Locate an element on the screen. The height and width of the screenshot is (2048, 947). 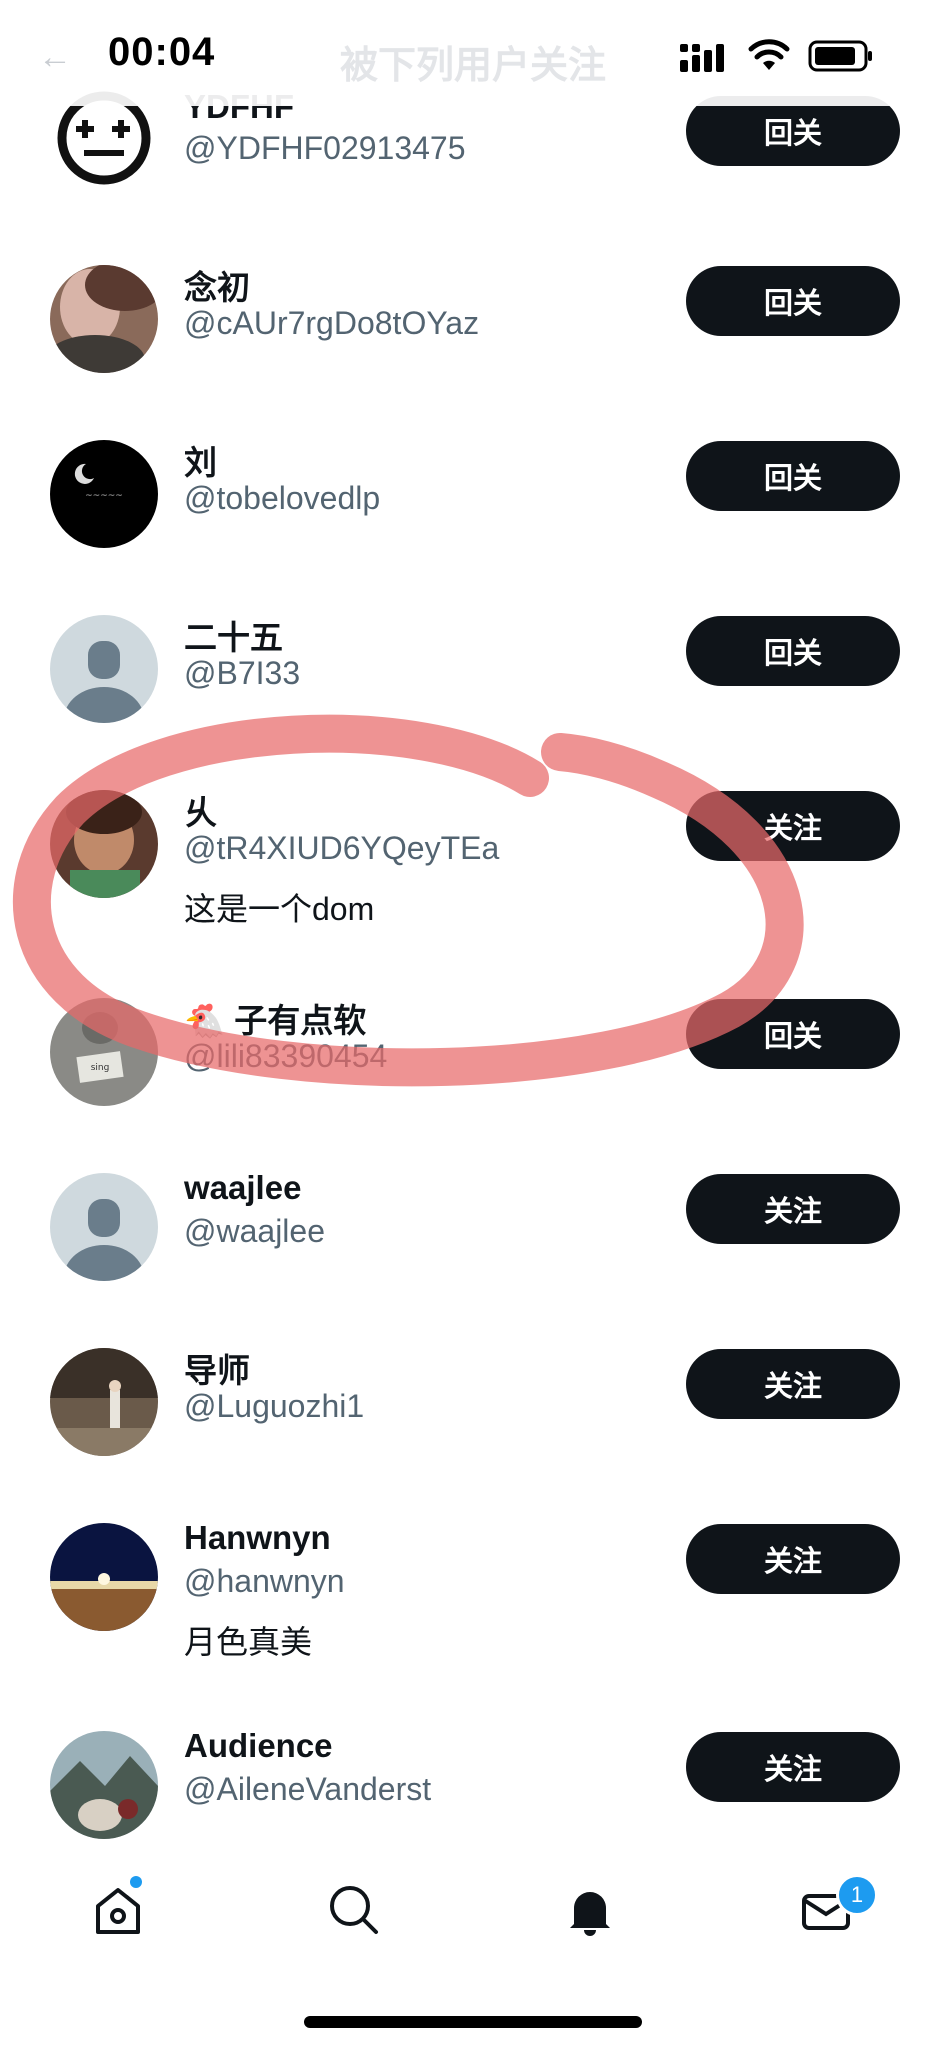
wifi-icon is located at coordinates (769, 54).